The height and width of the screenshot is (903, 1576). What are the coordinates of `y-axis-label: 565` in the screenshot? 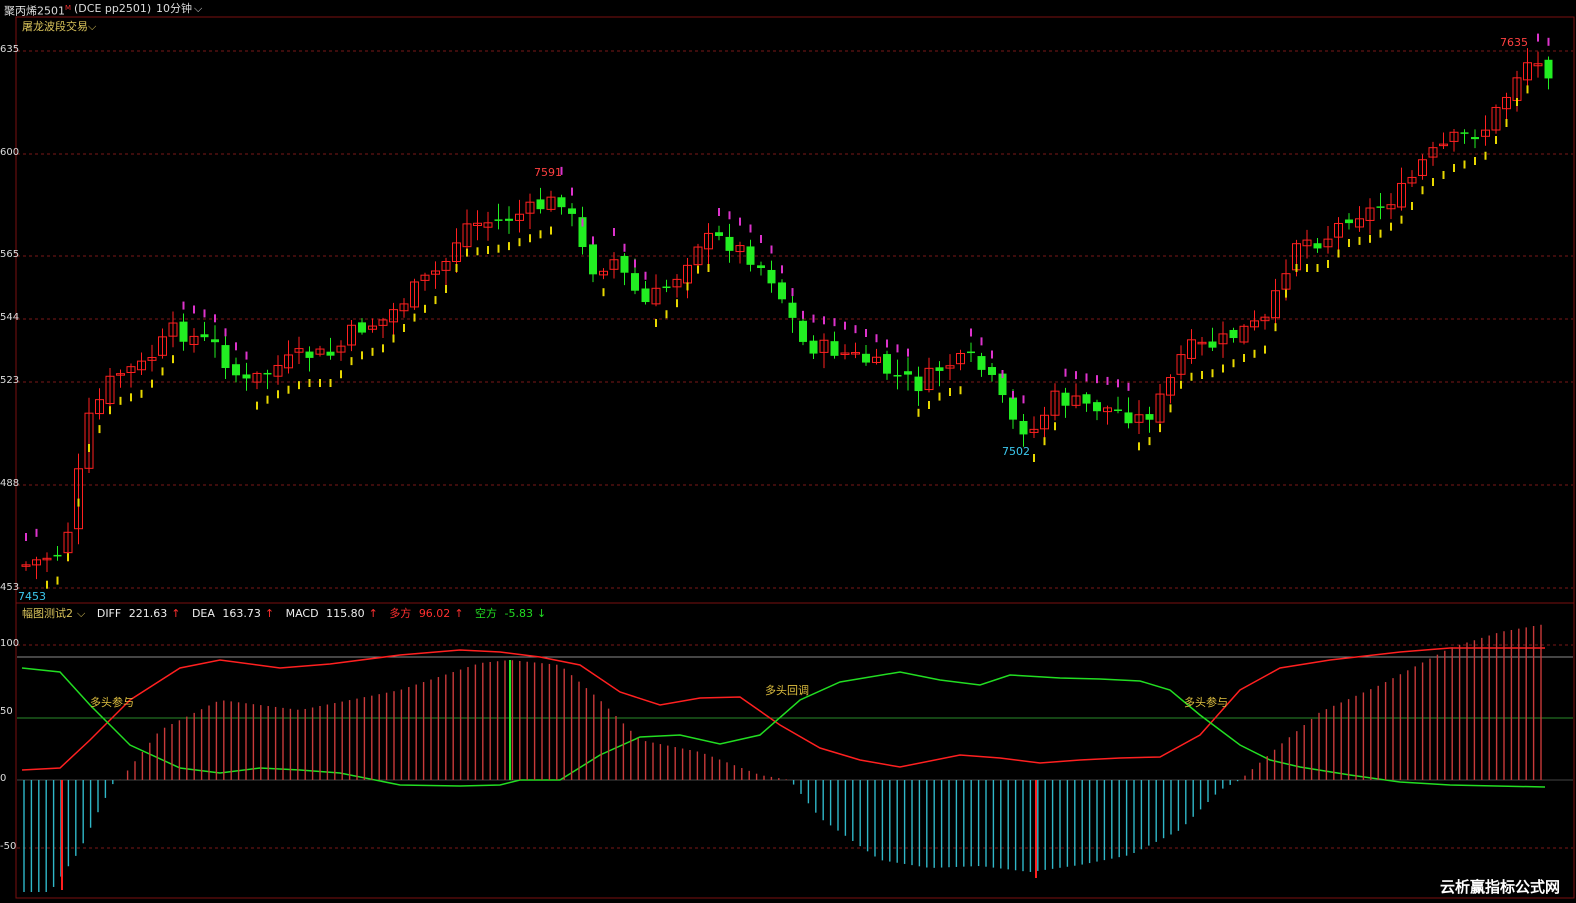 It's located at (10, 254).